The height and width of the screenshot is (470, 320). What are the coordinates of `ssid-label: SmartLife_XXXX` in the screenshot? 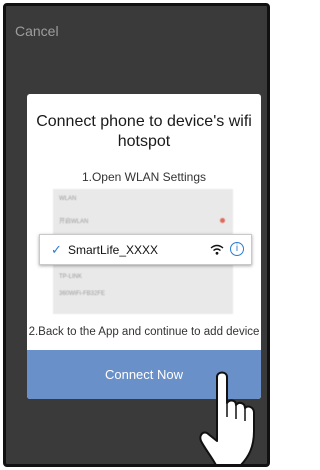 It's located at (113, 250).